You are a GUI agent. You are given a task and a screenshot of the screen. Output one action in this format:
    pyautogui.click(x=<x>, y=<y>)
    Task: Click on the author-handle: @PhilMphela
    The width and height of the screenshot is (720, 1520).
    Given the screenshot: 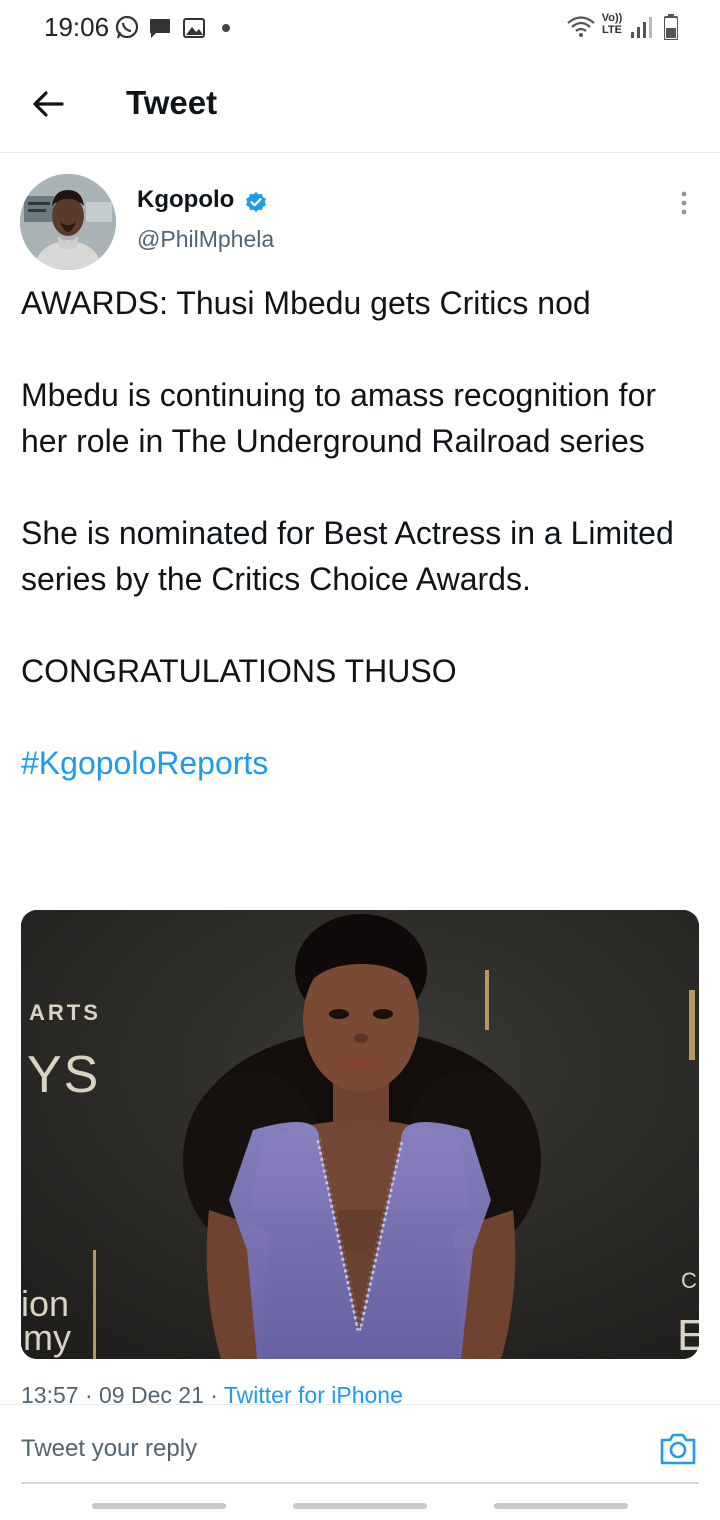 What is the action you would take?
    pyautogui.click(x=205, y=239)
    